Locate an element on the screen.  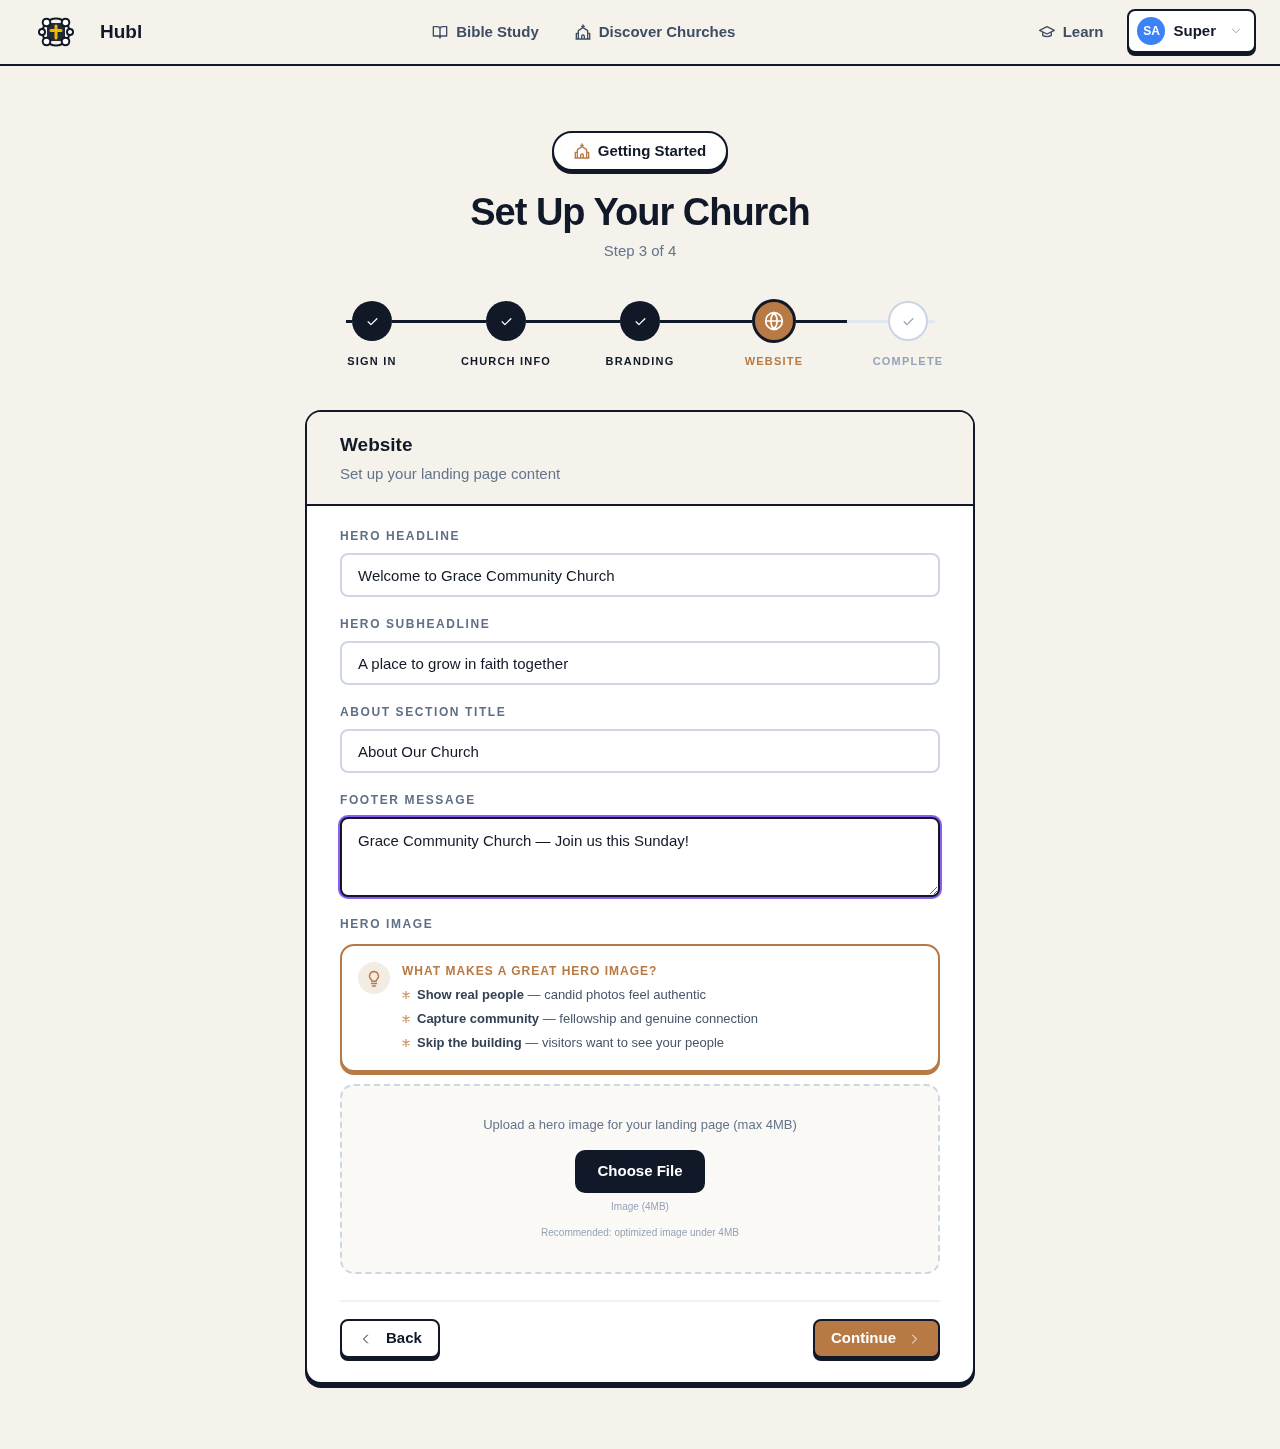
learn-link: Learn is located at coordinates (1071, 32).